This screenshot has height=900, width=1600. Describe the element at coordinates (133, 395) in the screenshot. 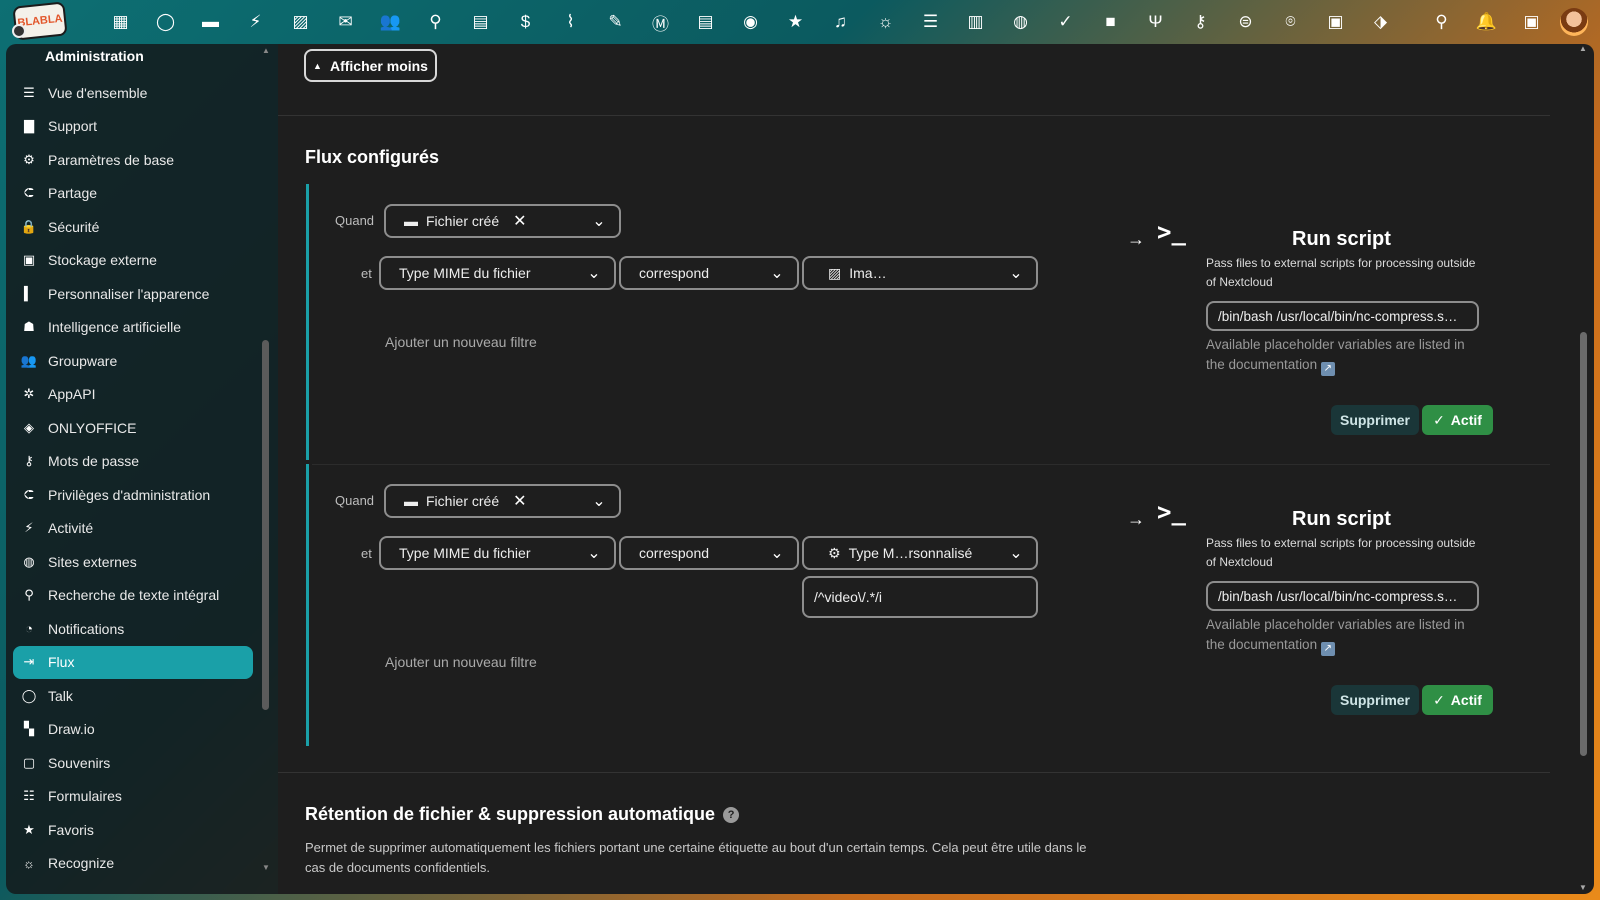

I see `sidebar-item: ✲ AppAPI` at that location.